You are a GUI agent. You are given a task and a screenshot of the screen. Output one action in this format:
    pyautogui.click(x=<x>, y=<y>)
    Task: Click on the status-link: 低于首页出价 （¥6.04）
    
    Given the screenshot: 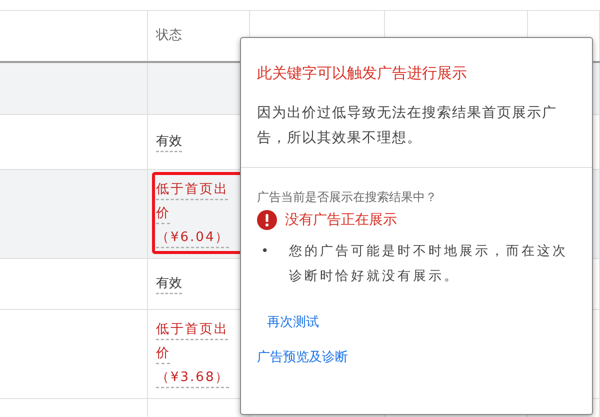 What is the action you would take?
    pyautogui.click(x=195, y=214)
    